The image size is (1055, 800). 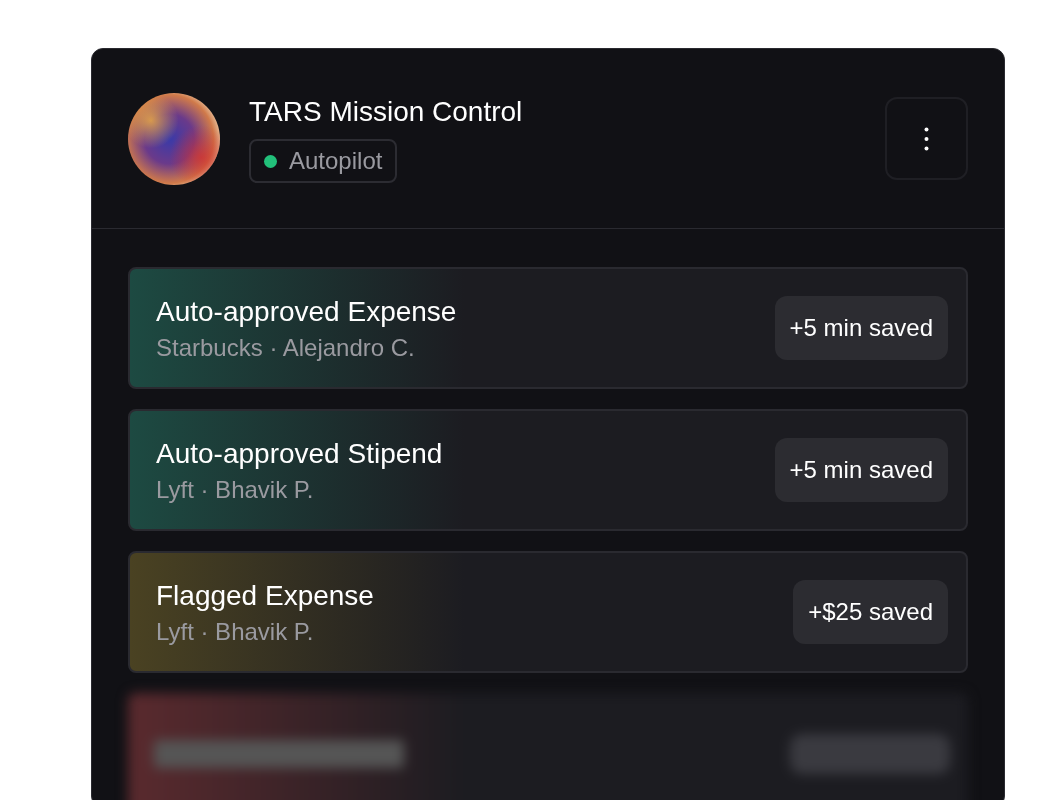 What do you see at coordinates (870, 612) in the screenshot?
I see `savings-badge: +$25 saved` at bounding box center [870, 612].